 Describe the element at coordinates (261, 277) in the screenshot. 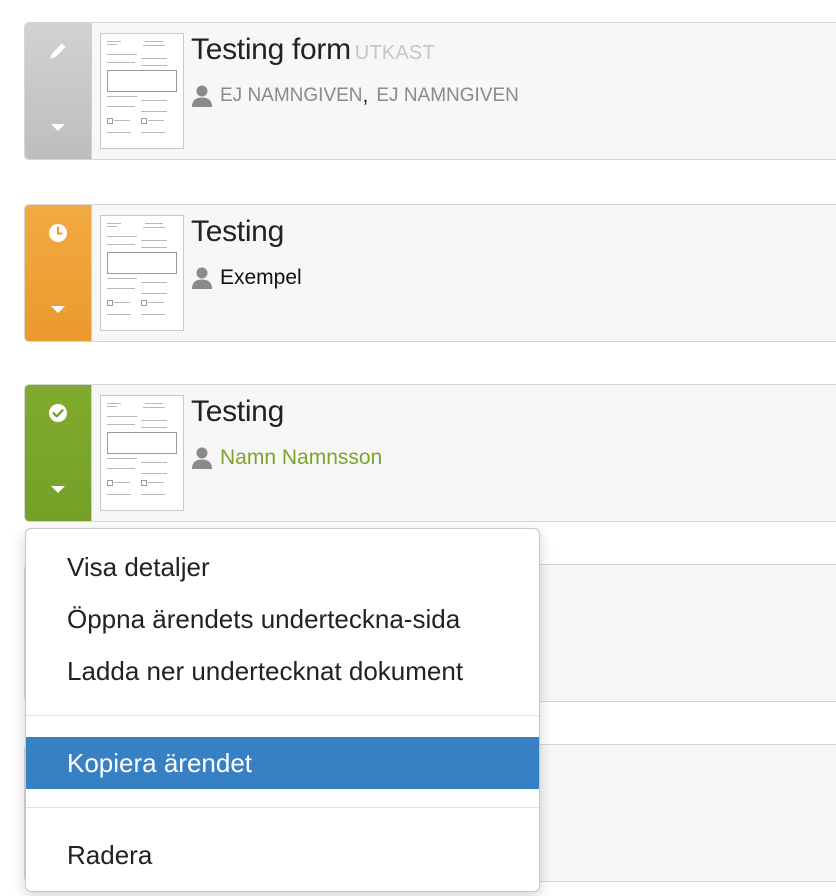

I see `signer-name: Exempel` at that location.